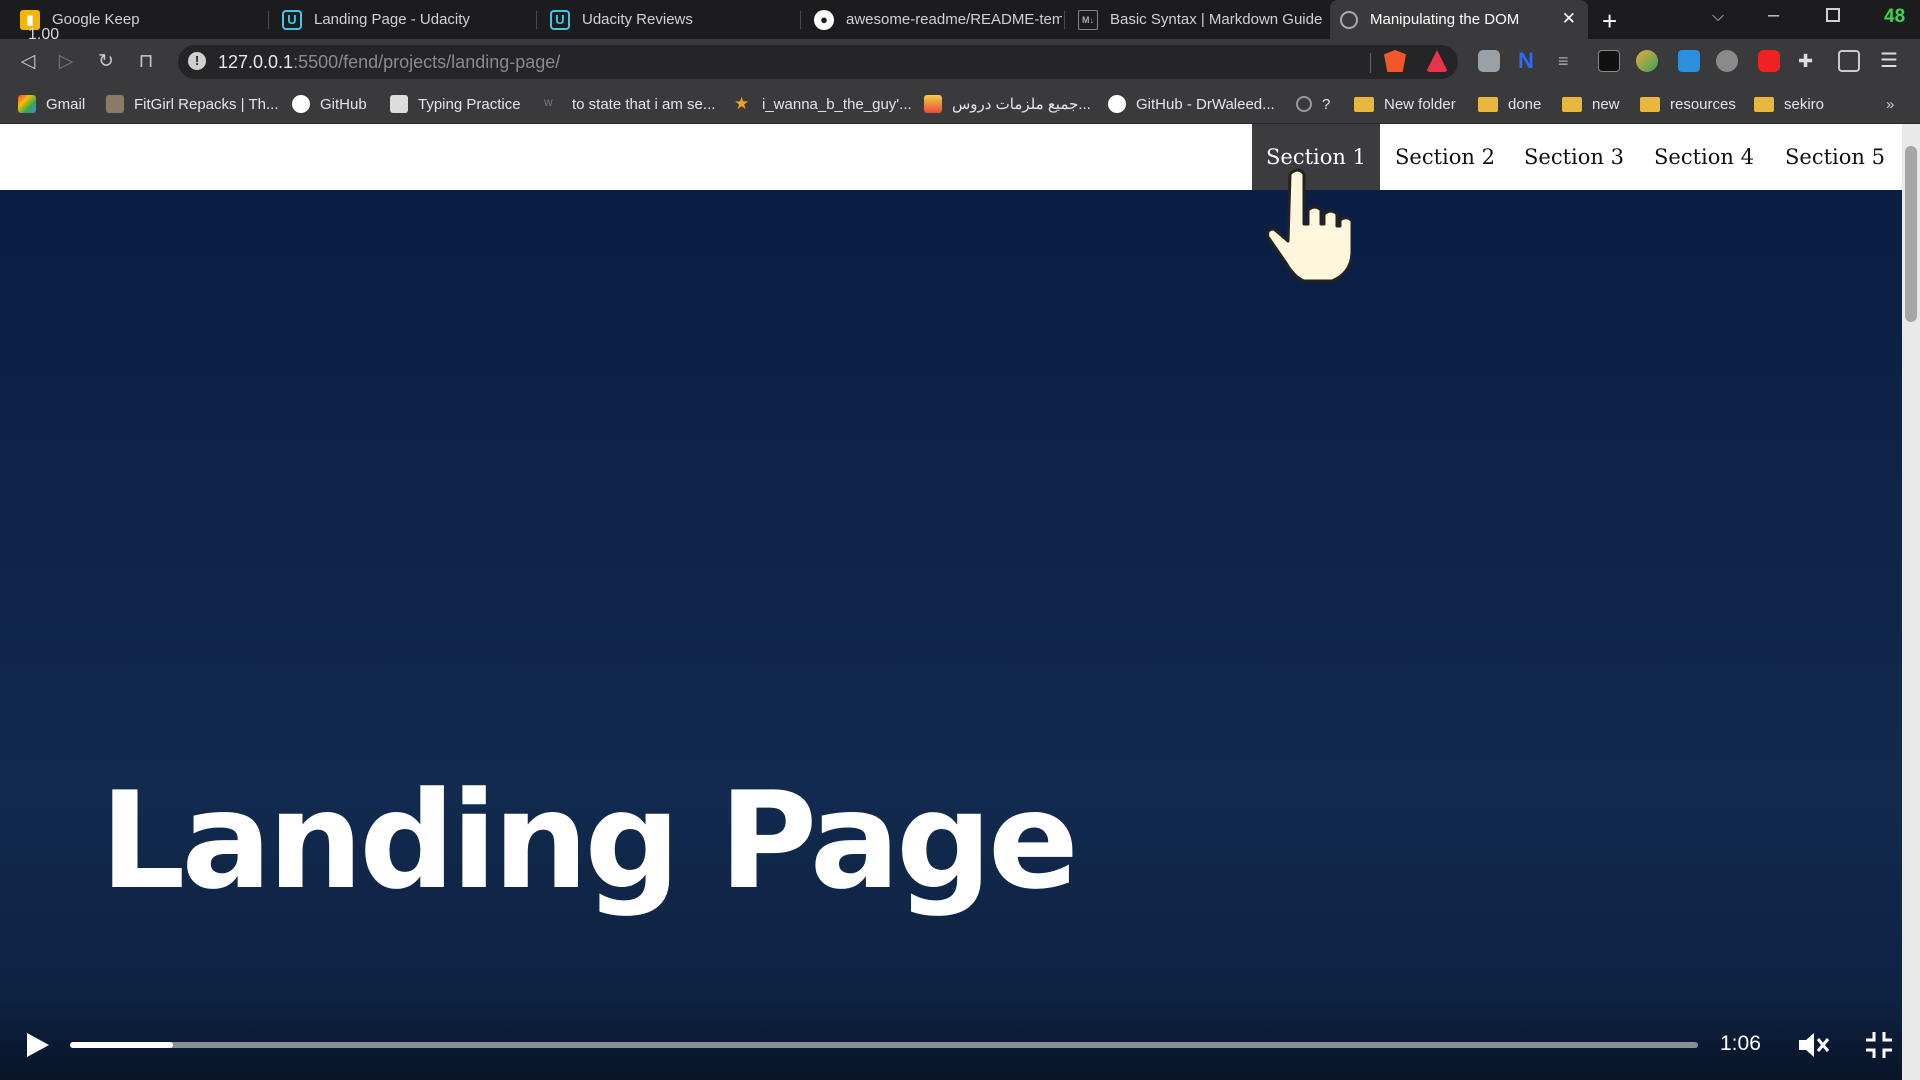 This screenshot has height=1080, width=1920. What do you see at coordinates (1703, 104) in the screenshot?
I see `bookmark-label: resources` at bounding box center [1703, 104].